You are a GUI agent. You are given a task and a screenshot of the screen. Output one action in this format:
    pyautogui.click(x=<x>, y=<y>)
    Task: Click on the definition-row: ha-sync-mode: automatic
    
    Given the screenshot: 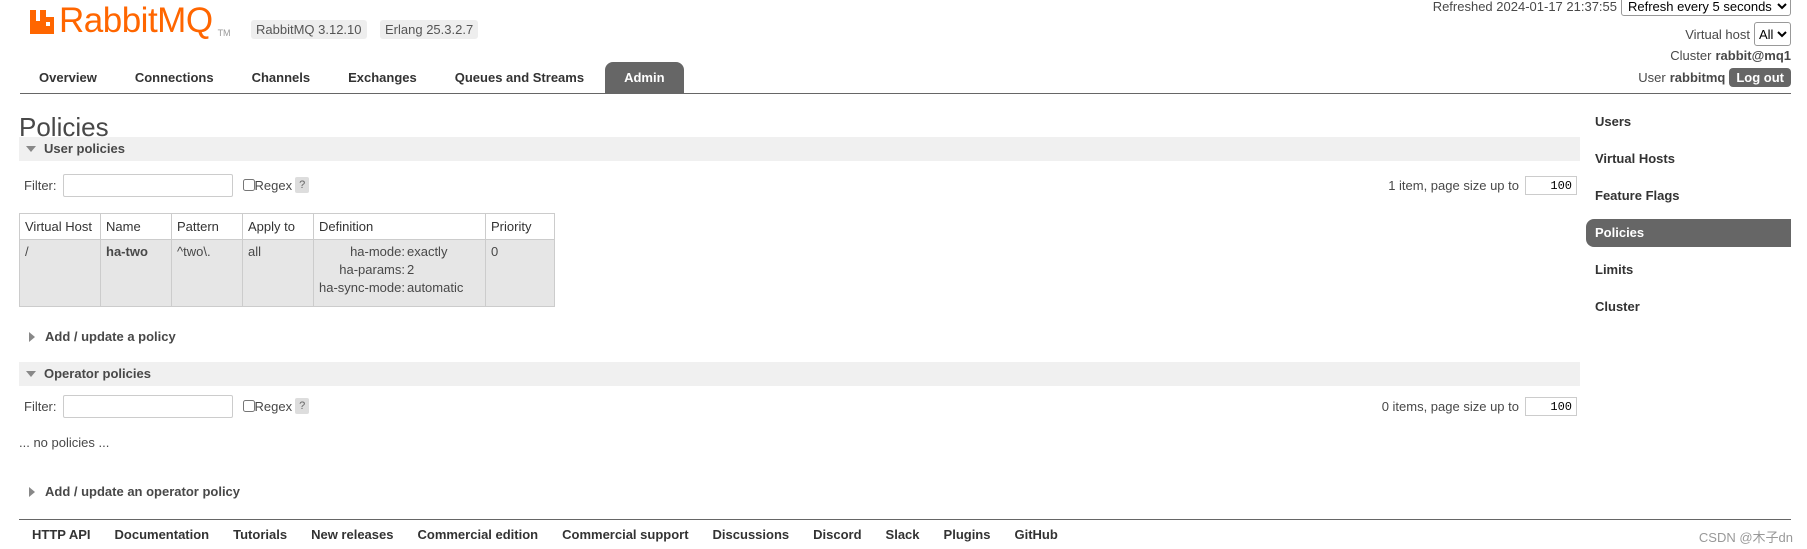 What is the action you would take?
    pyautogui.click(x=392, y=289)
    